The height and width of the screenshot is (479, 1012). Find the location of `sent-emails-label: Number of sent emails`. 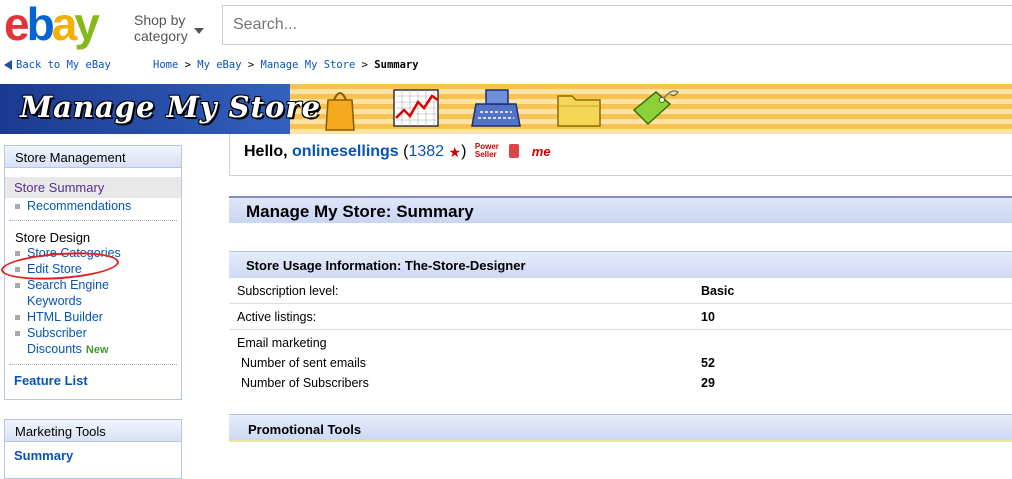

sent-emails-label: Number of sent emails is located at coordinates (304, 363).